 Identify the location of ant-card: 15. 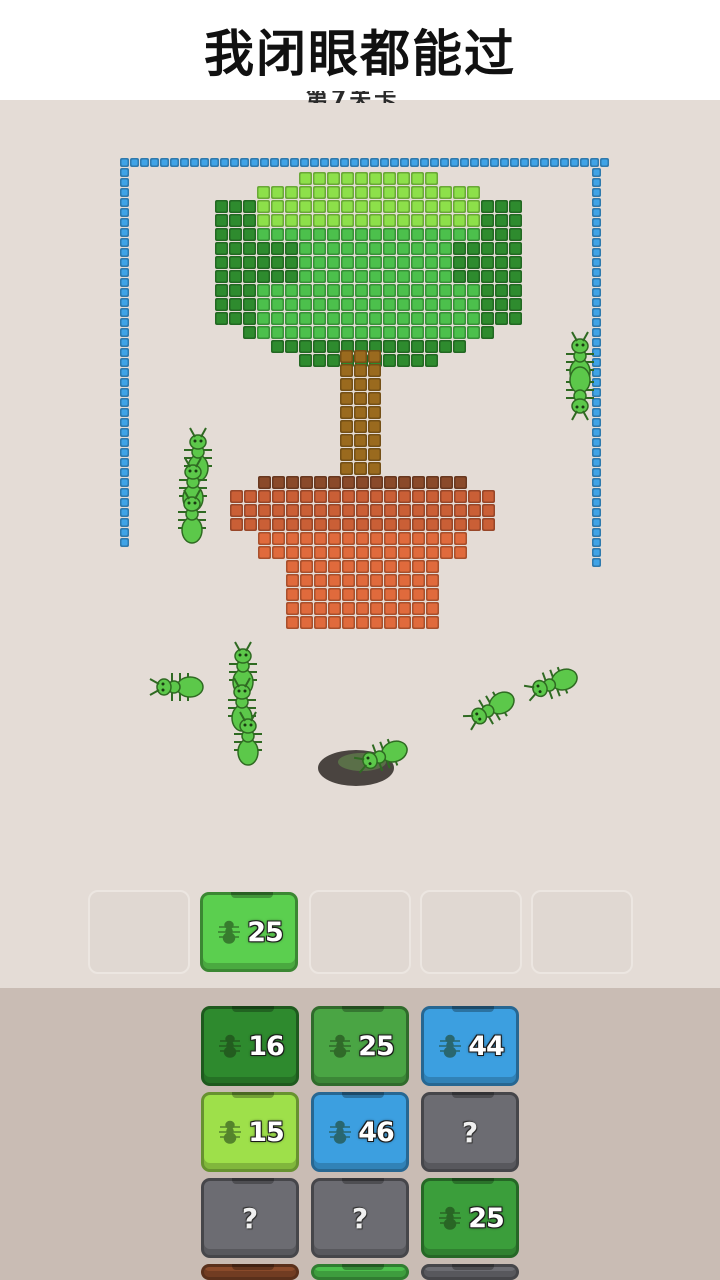
(250, 1132).